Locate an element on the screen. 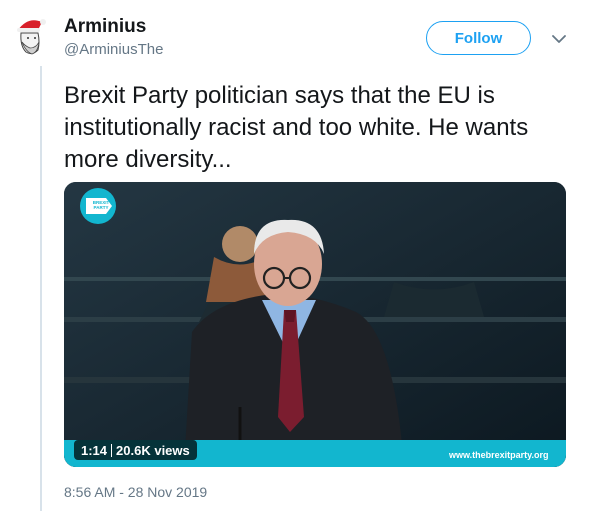  badge-separator is located at coordinates (112, 450).